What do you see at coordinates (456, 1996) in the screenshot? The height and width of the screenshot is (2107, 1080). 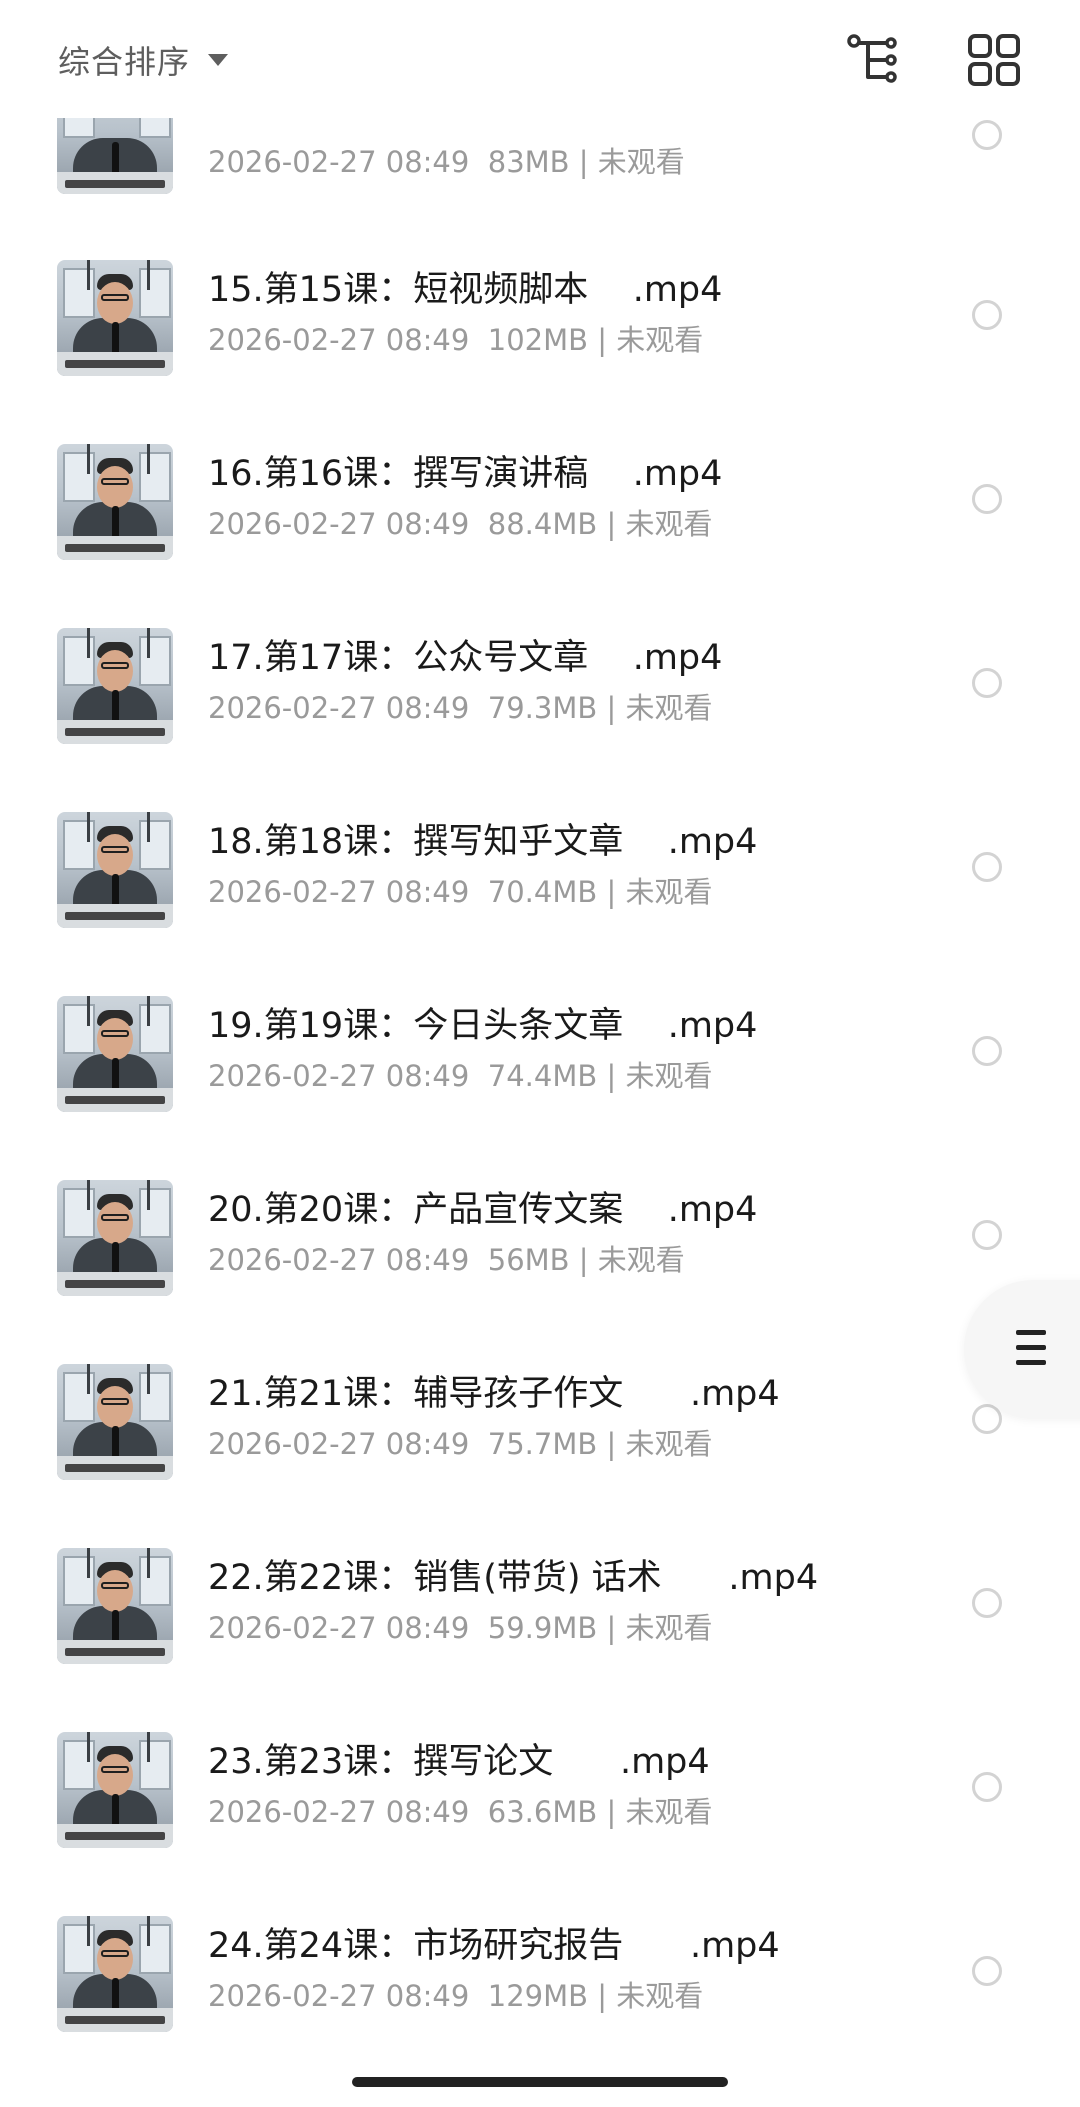 I see `file-meta: 2026-02-27 08:49 129MB | 未观看` at bounding box center [456, 1996].